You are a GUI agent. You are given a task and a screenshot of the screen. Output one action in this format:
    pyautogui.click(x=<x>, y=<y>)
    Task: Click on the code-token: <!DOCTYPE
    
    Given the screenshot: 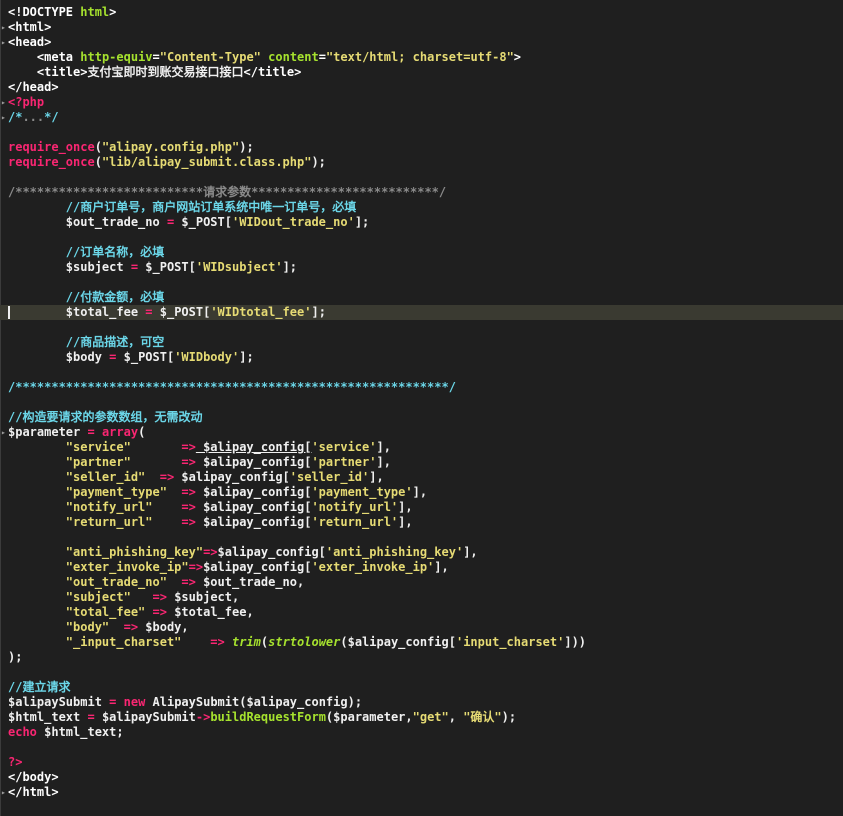 What is the action you would take?
    pyautogui.click(x=44, y=12)
    